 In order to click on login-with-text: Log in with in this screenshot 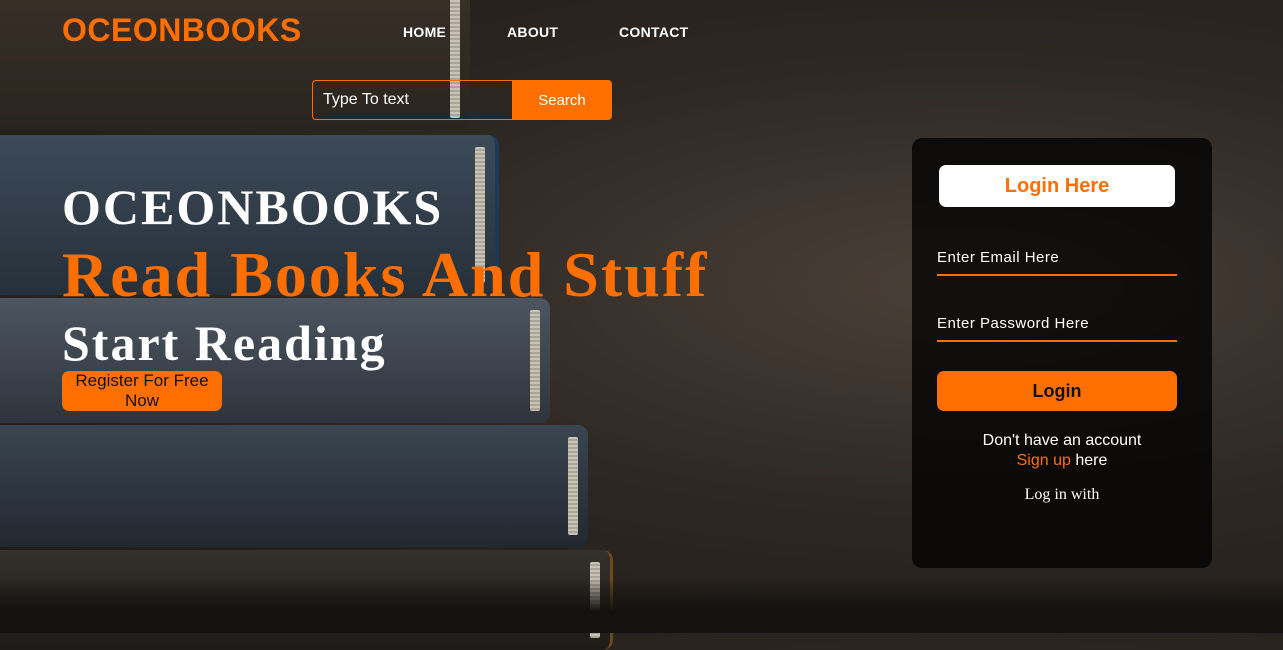, I will do `click(1062, 494)`.